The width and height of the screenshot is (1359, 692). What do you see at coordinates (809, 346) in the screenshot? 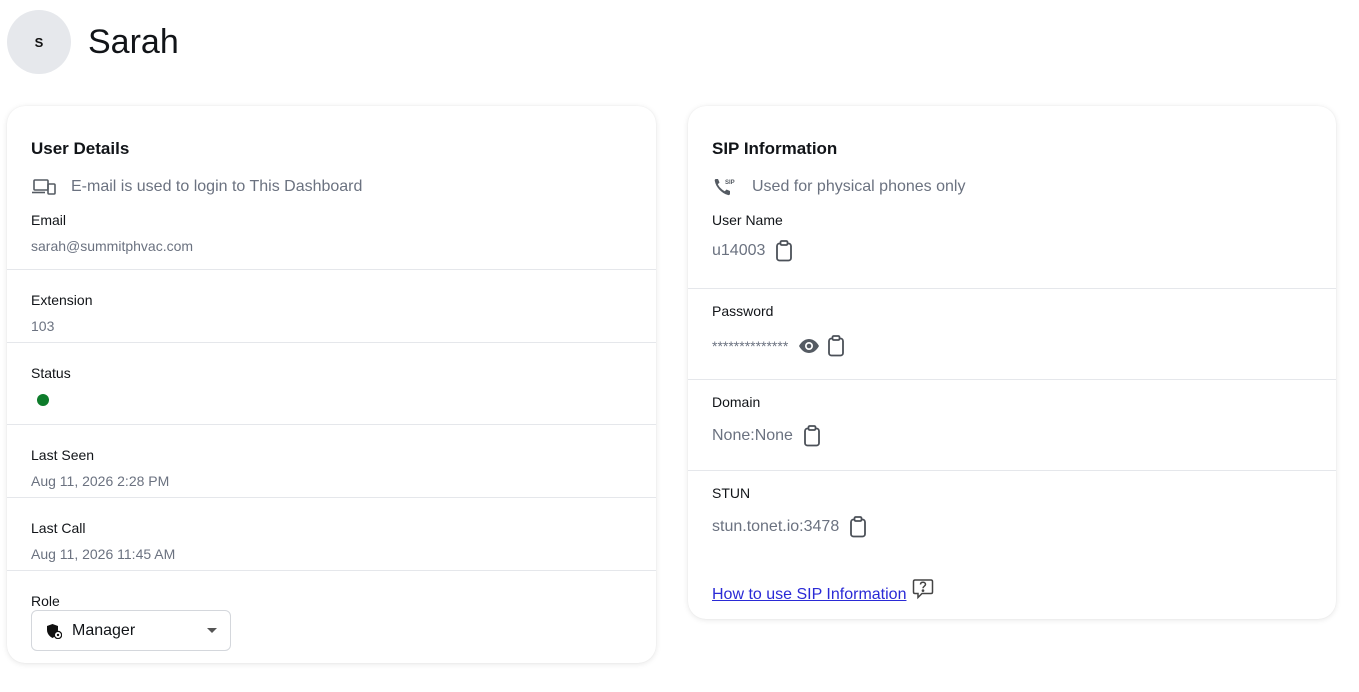
I see `eye-icon` at bounding box center [809, 346].